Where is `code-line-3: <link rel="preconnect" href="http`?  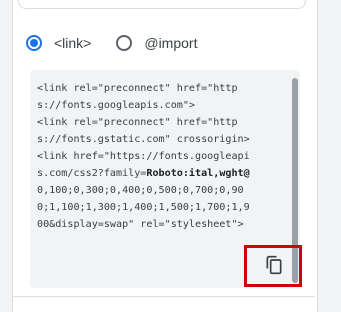
code-line-3: <link rel="preconnect" href="http is located at coordinates (137, 122).